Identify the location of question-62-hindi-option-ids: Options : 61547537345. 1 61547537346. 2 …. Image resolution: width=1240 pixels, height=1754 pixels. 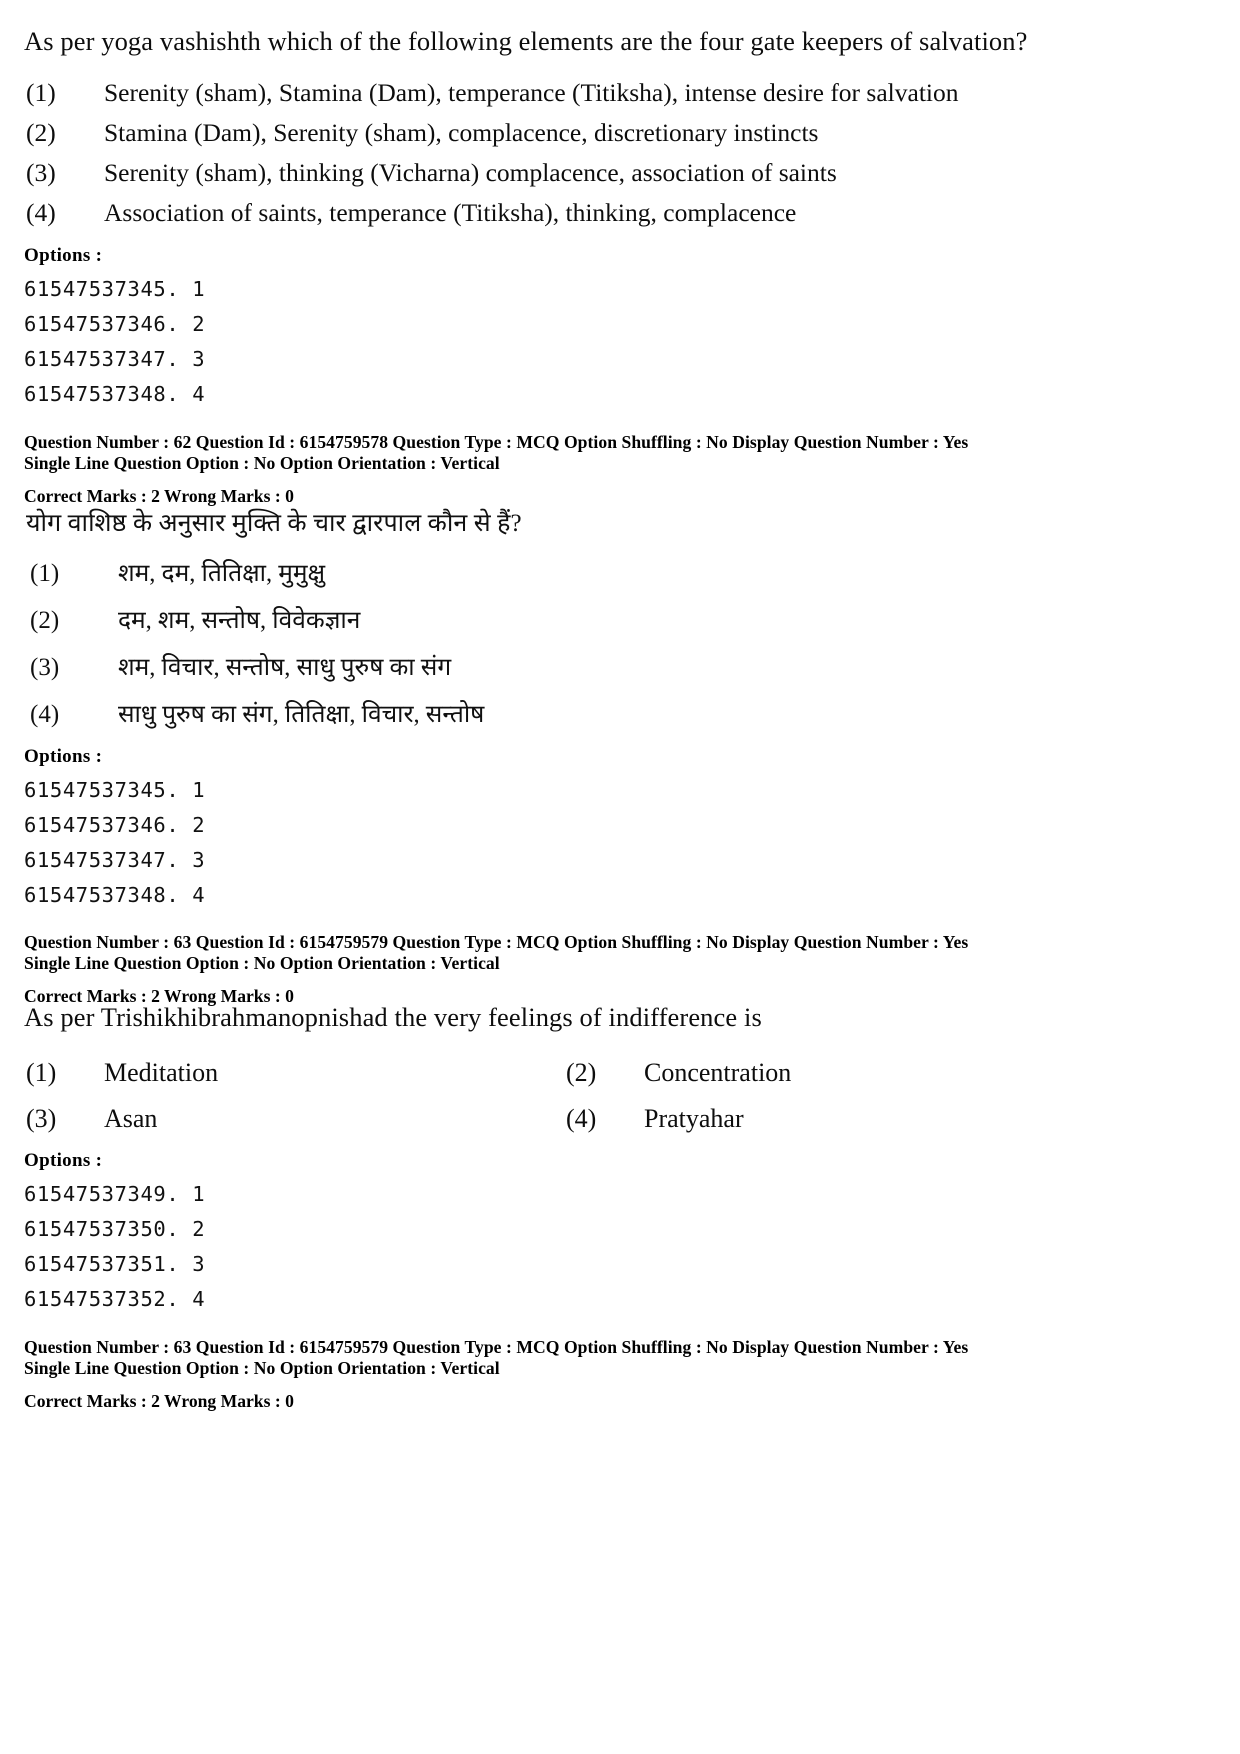
(620, 826).